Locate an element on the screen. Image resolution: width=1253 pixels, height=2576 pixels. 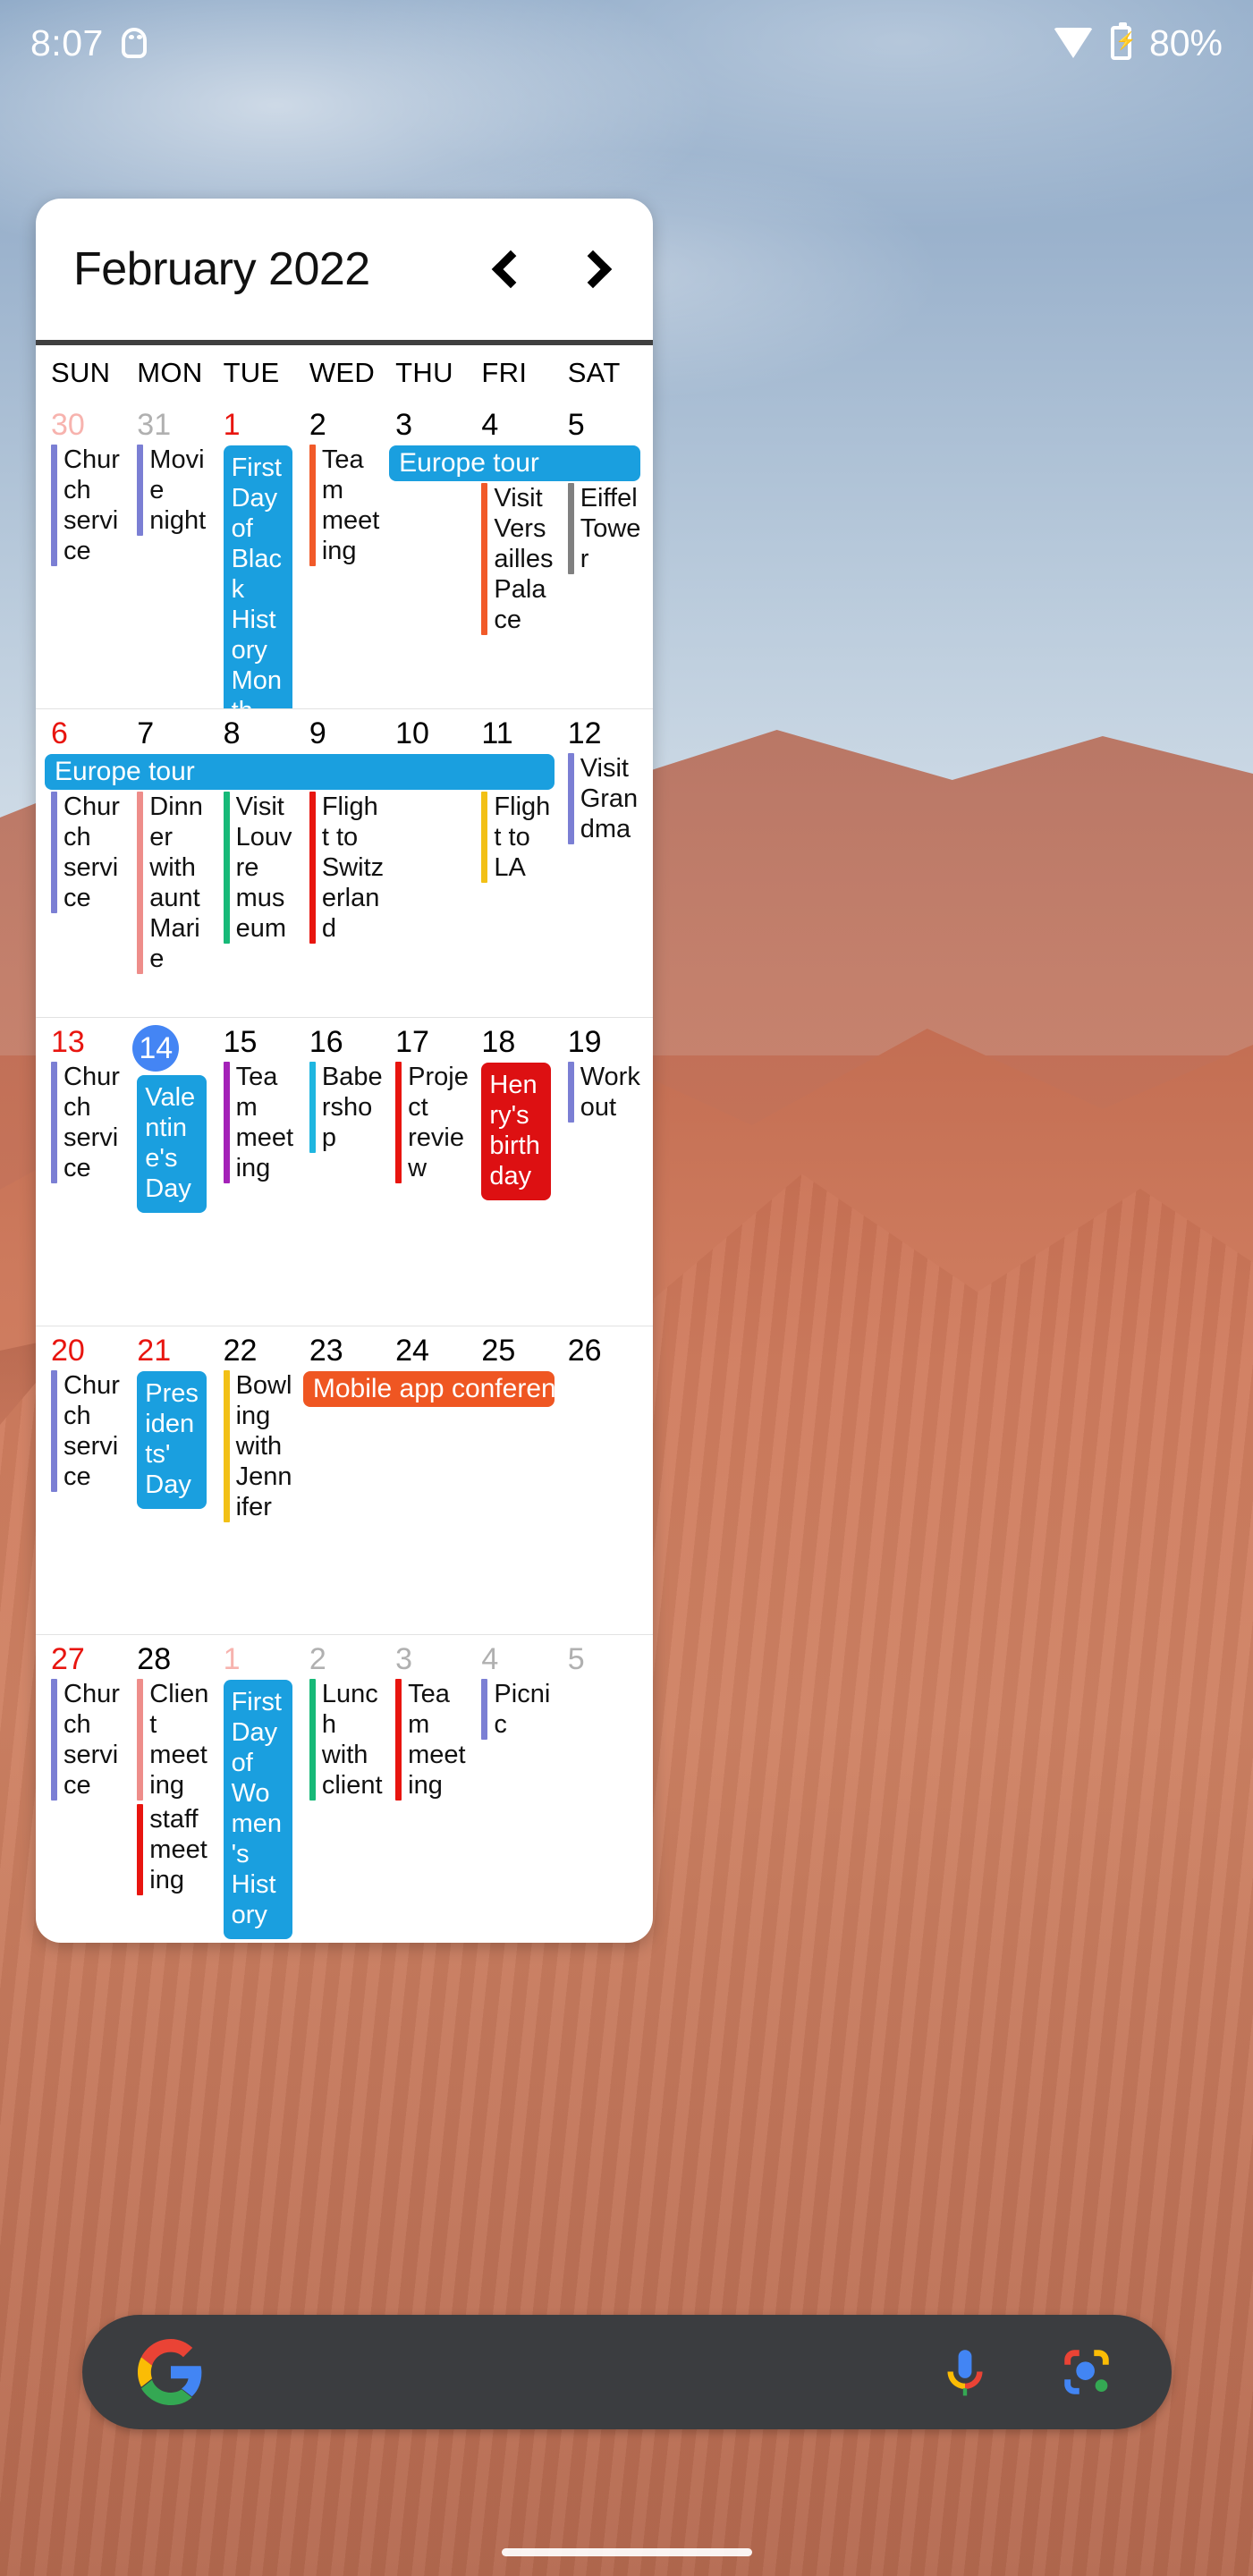
google-logo-icon is located at coordinates (171, 2372).